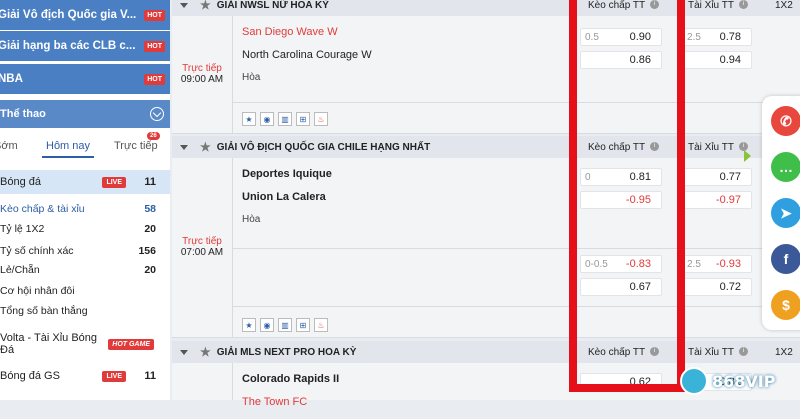 This screenshot has height=419, width=800. I want to click on match-time: Trực tiếp 07:00 AM, so click(202, 247).